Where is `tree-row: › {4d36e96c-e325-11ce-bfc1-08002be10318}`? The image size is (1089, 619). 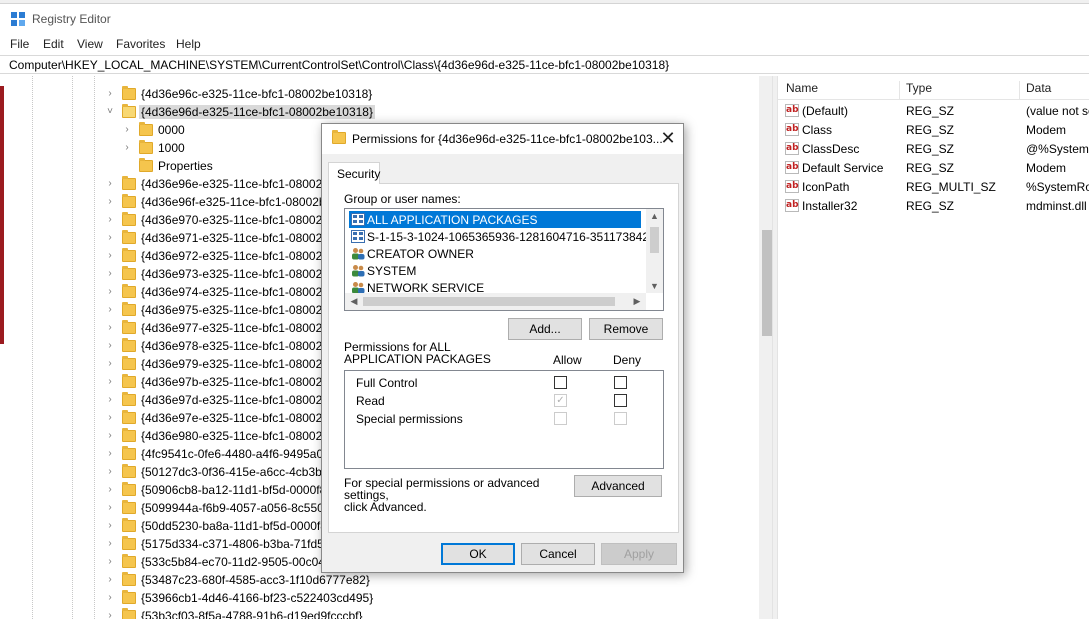
tree-row: › {4d36e96c-e325-11ce-bfc1-08002be10318} is located at coordinates (384, 94).